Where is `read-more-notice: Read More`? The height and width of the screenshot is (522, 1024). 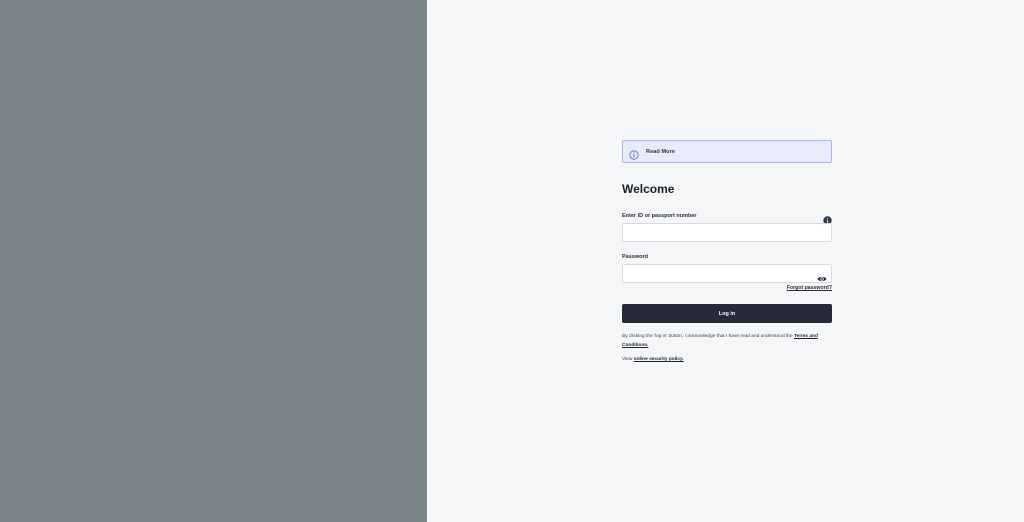
read-more-notice: Read More is located at coordinates (727, 151).